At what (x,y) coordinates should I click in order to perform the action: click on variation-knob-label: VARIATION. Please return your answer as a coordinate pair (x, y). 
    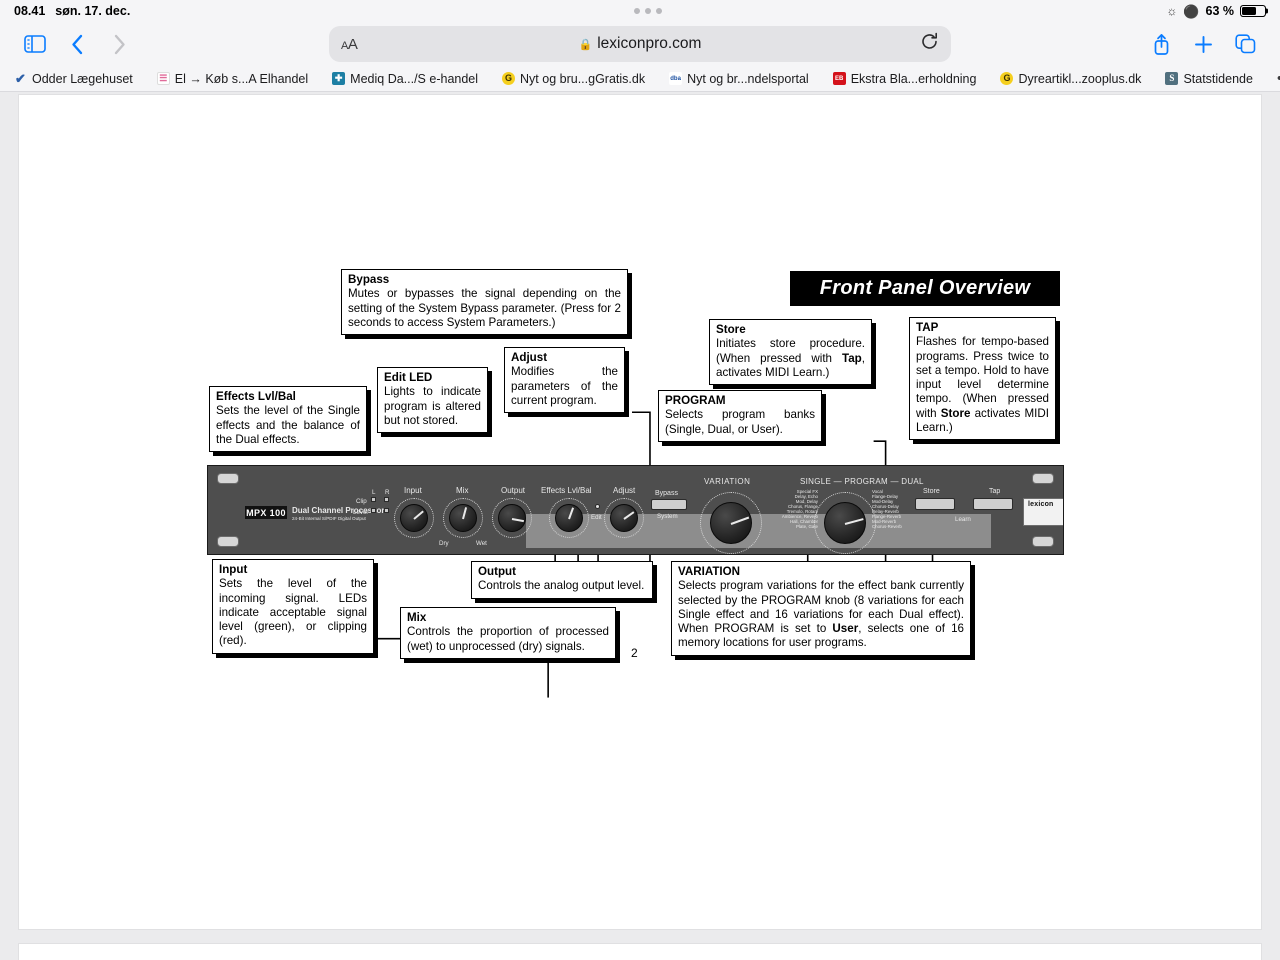
    Looking at the image, I should click on (727, 481).